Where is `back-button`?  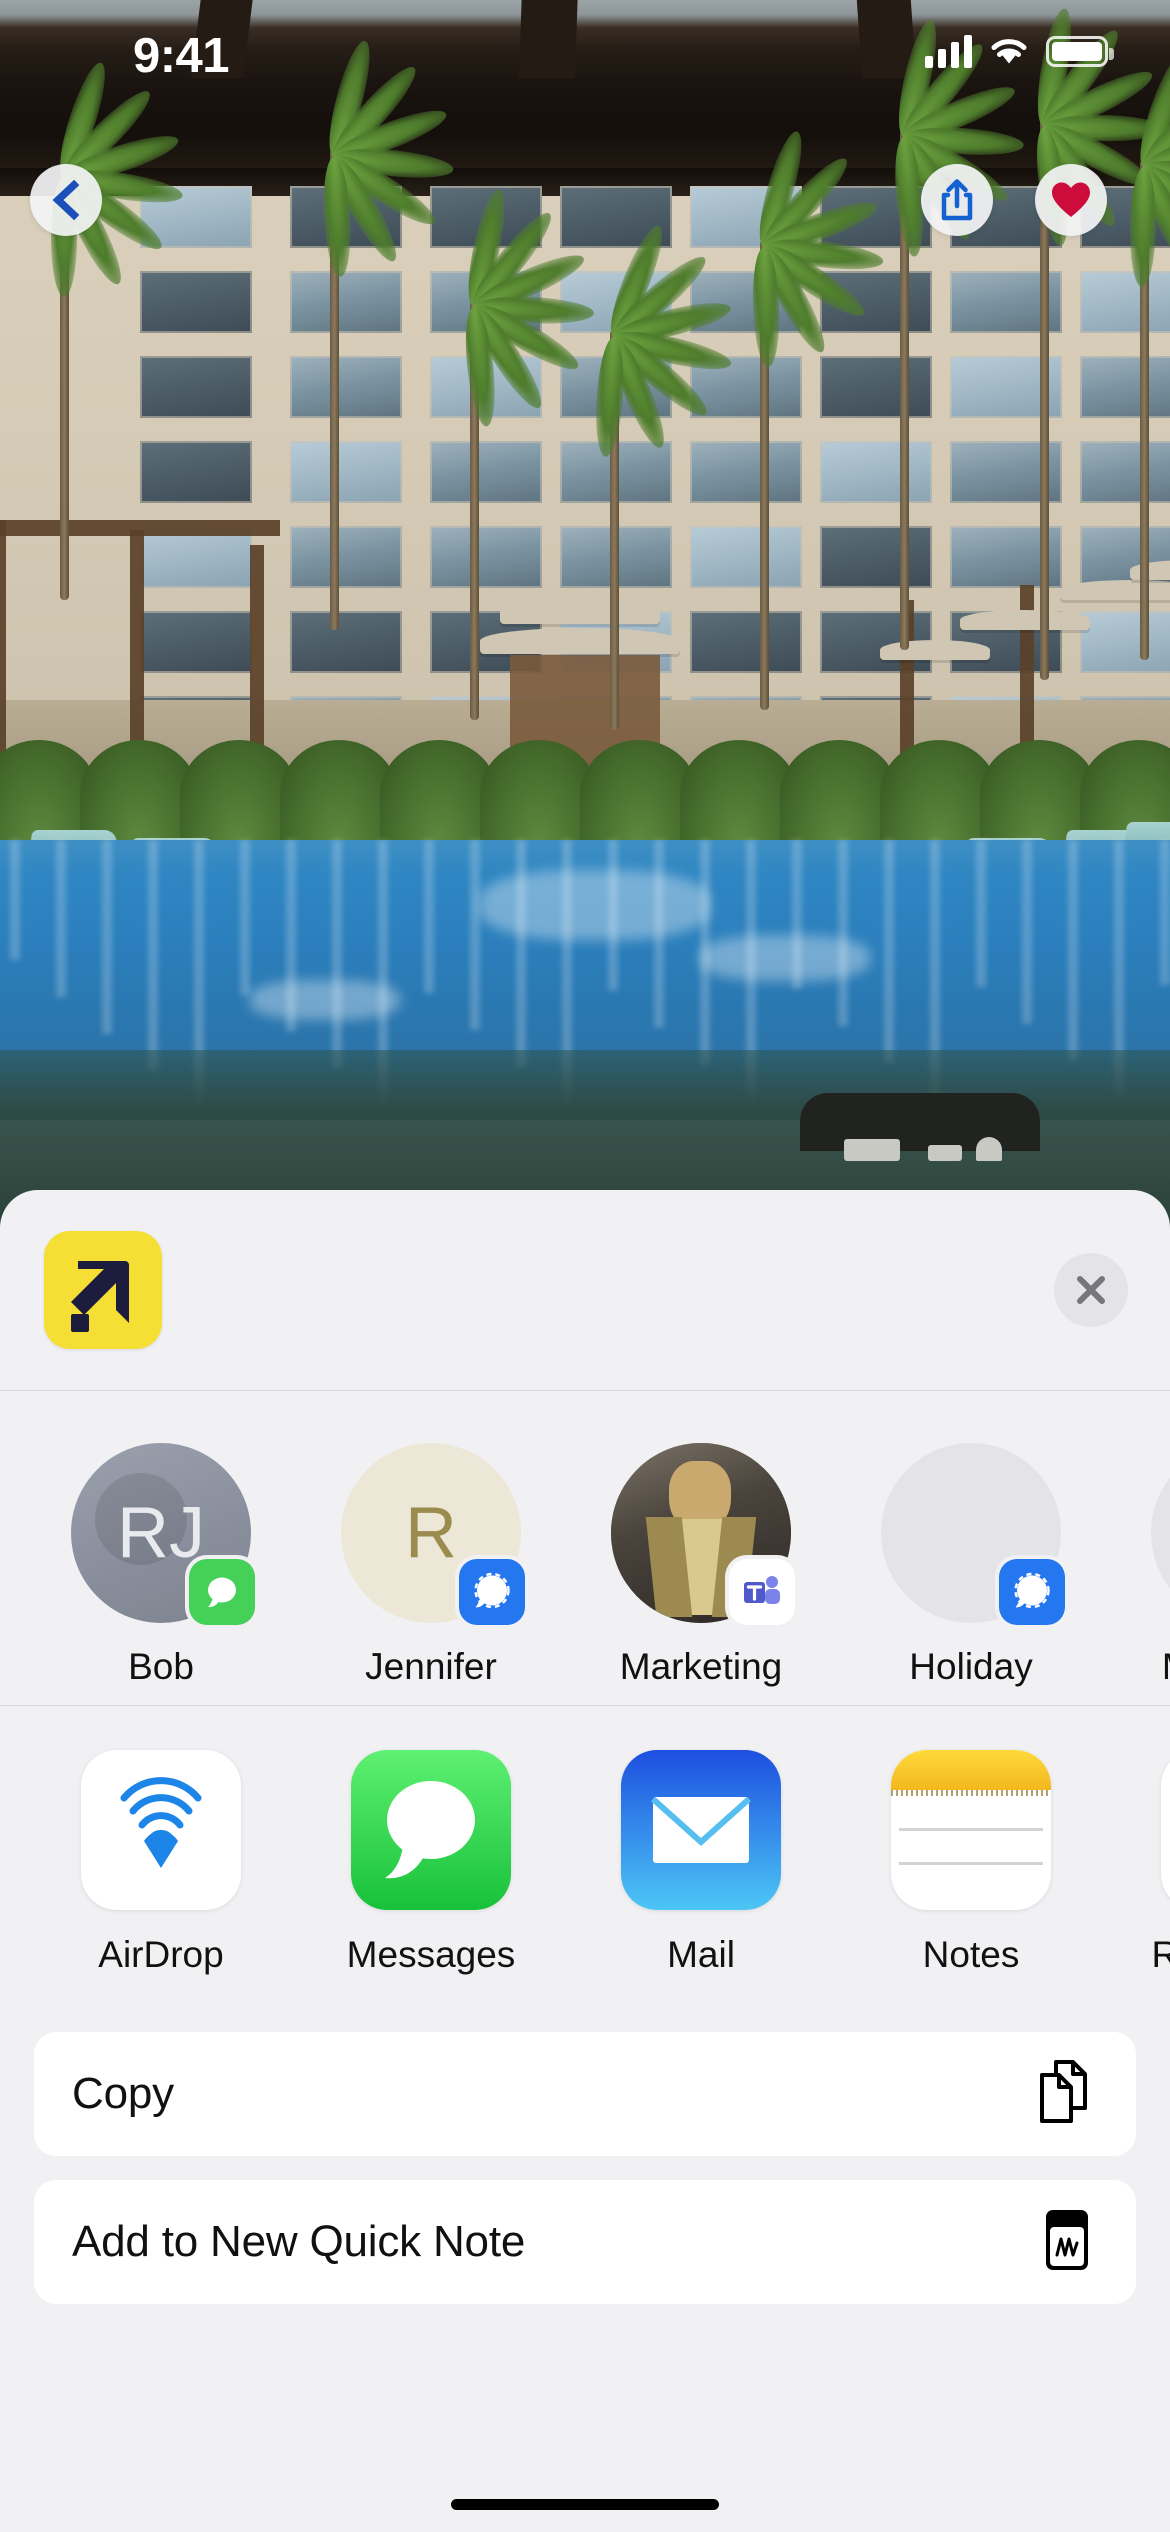
back-button is located at coordinates (66, 200).